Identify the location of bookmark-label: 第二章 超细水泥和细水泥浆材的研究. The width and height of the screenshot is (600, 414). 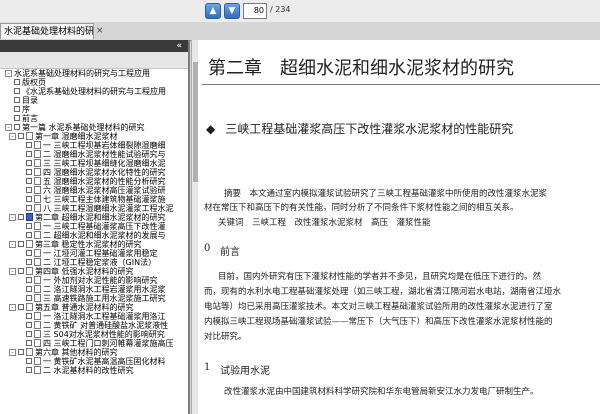
(100, 217).